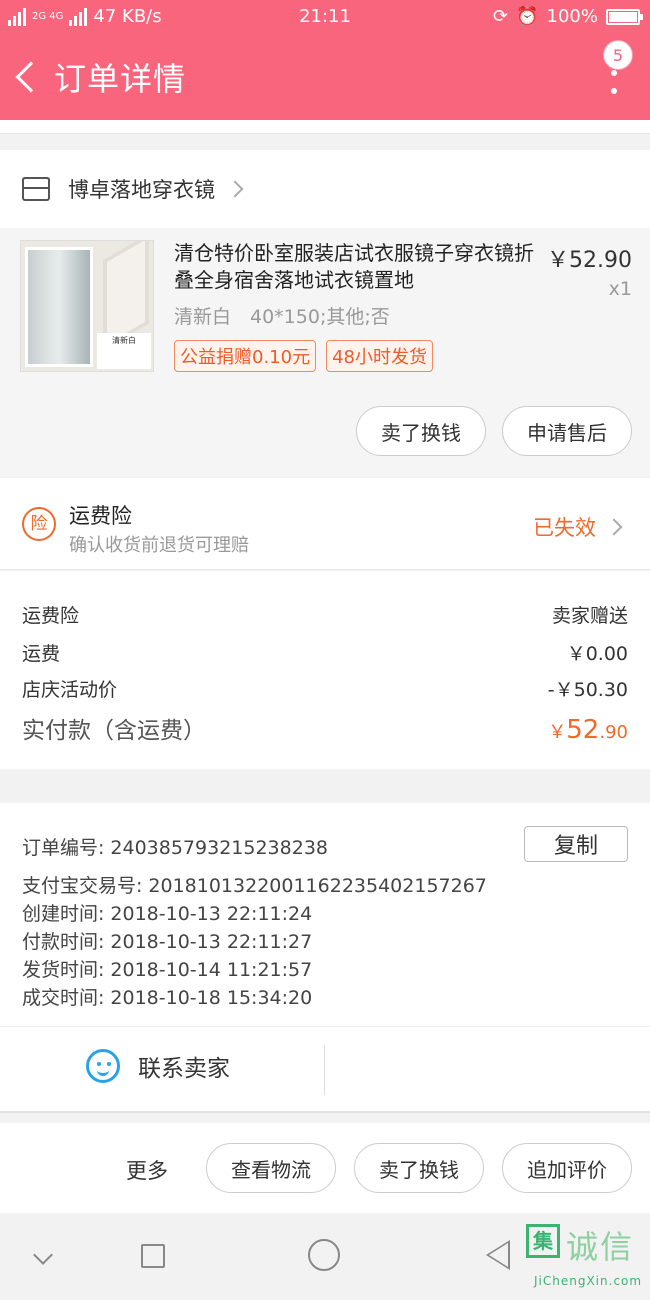 Image resolution: width=650 pixels, height=1300 pixels. Describe the element at coordinates (325, 652) in the screenshot. I see `fee-row: 运费 ￥0.00` at that location.